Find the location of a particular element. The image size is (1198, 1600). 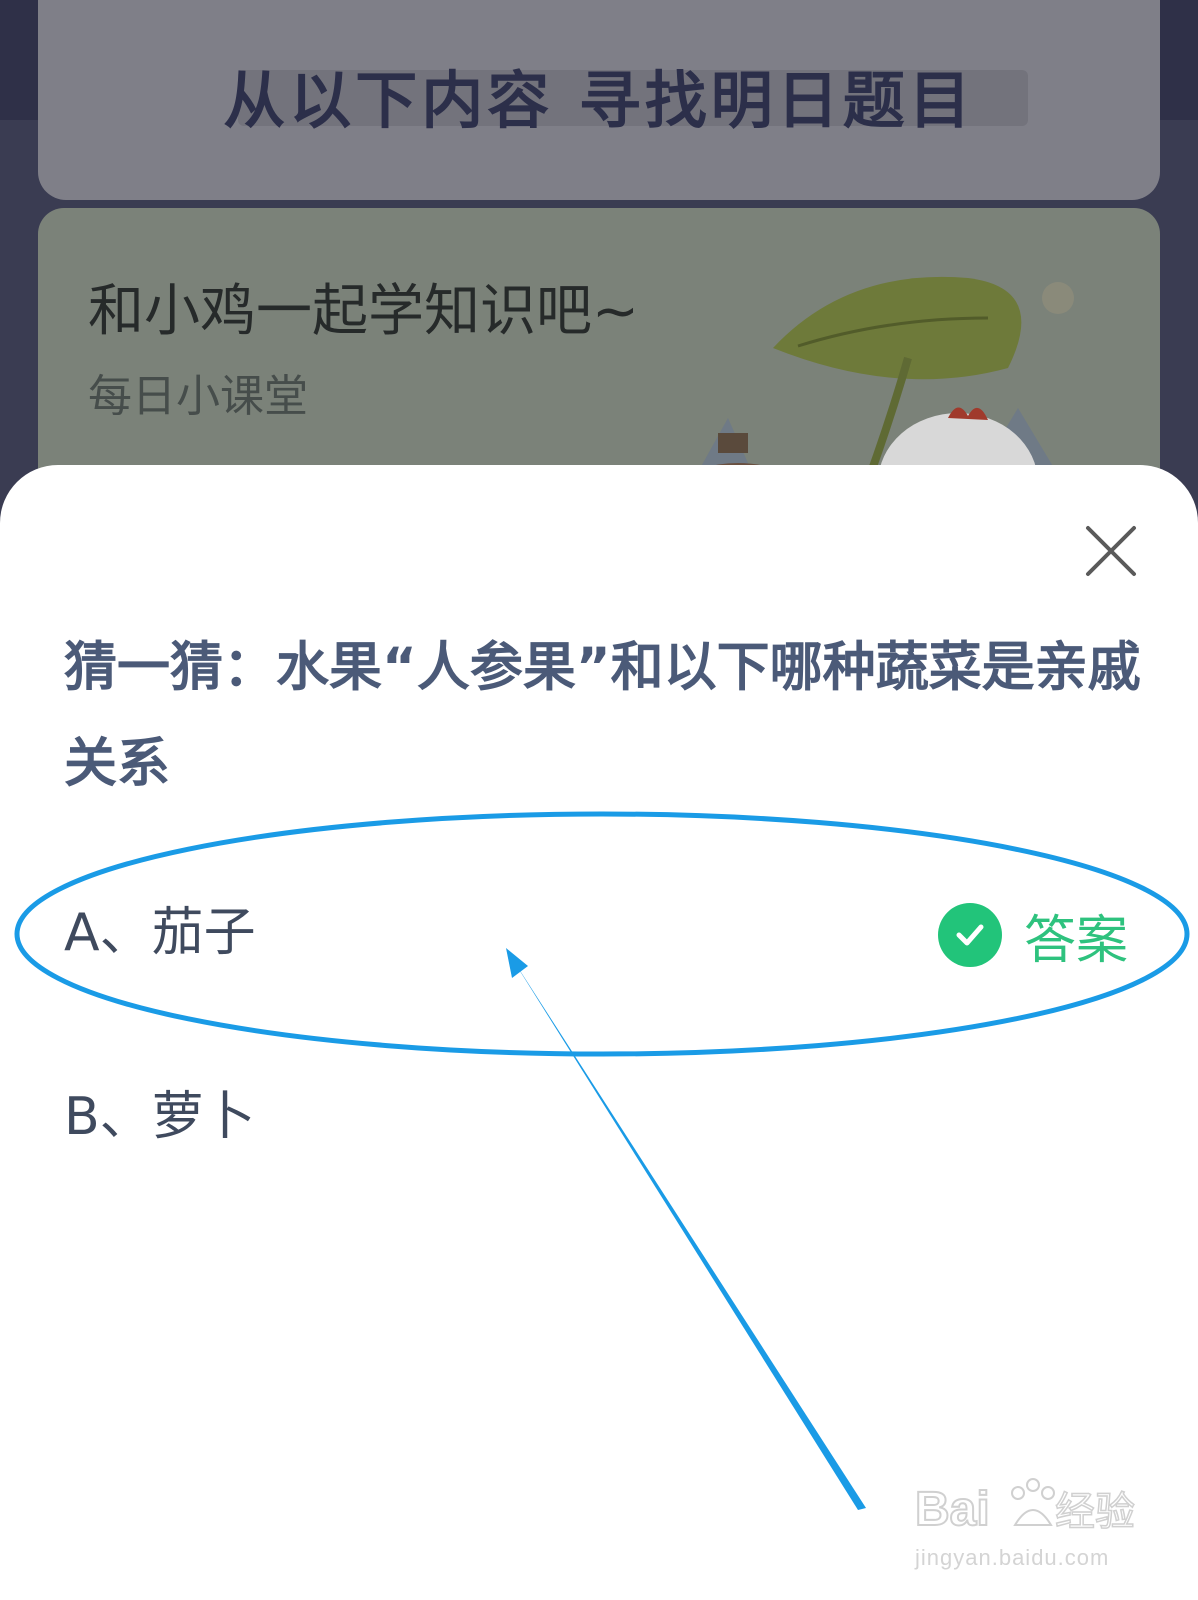

close-icon is located at coordinates (1111, 551).